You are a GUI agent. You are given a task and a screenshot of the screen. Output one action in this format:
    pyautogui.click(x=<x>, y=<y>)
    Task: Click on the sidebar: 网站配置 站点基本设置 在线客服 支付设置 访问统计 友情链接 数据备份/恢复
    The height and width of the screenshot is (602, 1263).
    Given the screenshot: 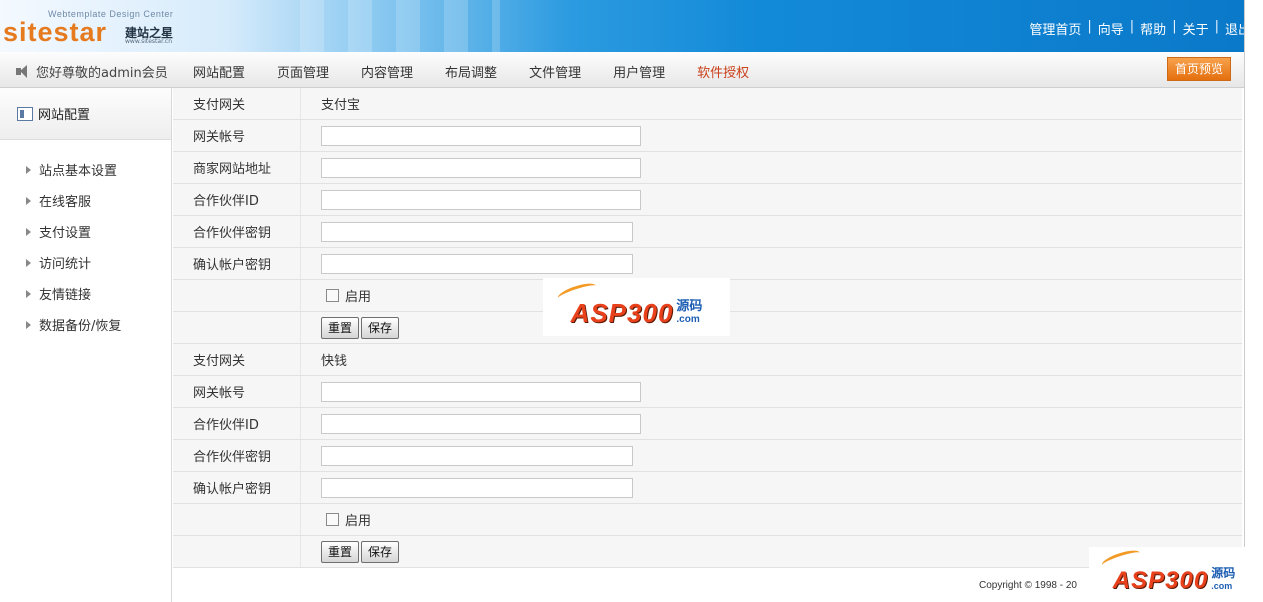 What is the action you would take?
    pyautogui.click(x=86, y=345)
    